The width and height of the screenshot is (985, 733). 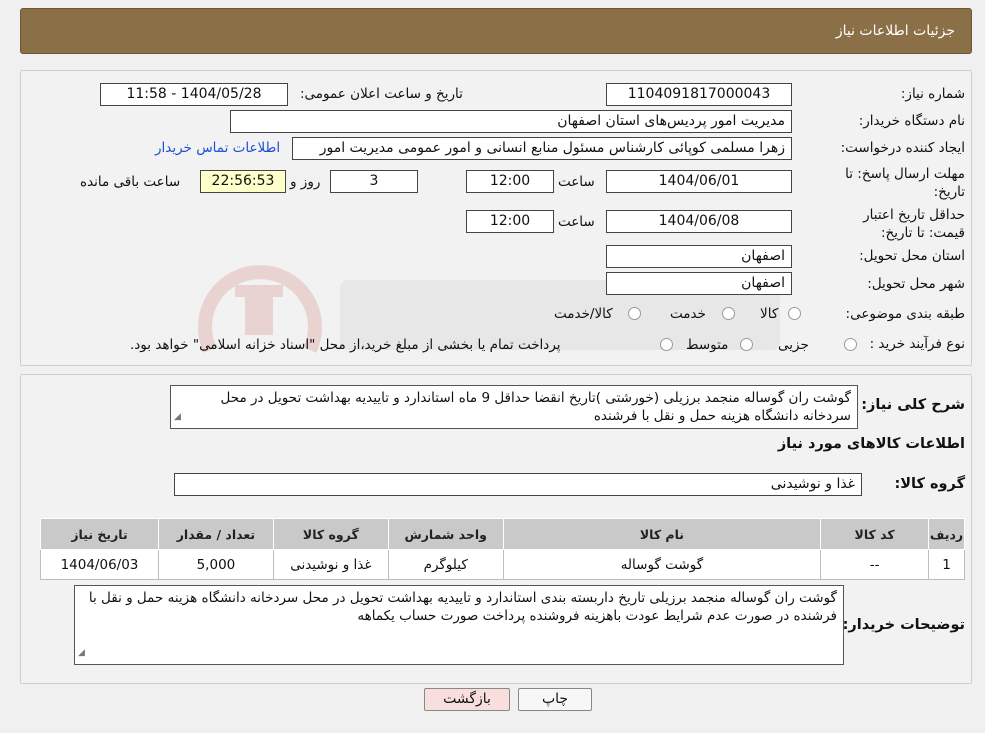 What do you see at coordinates (905, 314) in the screenshot?
I see `subject-category-label: طبقه بندی موضوعی:` at bounding box center [905, 314].